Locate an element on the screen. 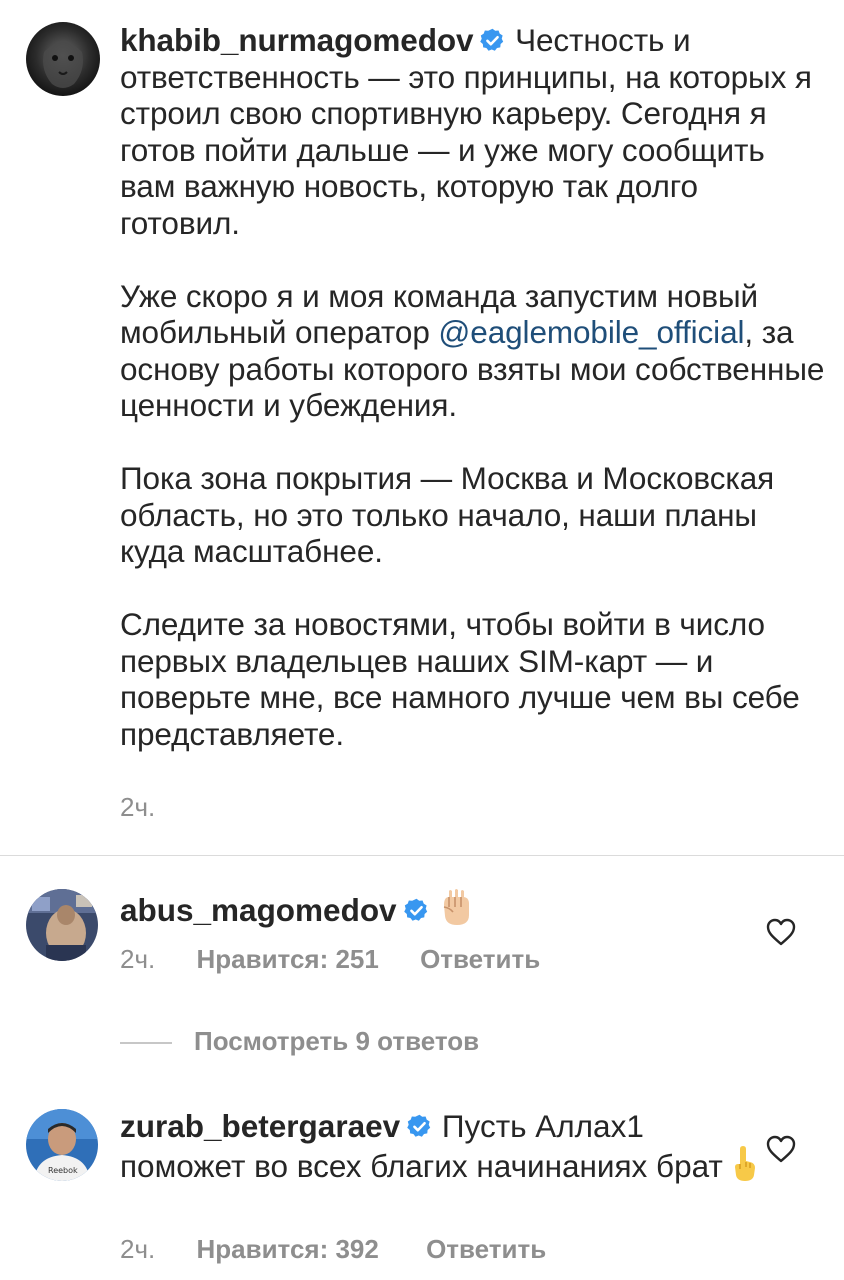  comment-likes: Нравится: 392 is located at coordinates (287, 1249).